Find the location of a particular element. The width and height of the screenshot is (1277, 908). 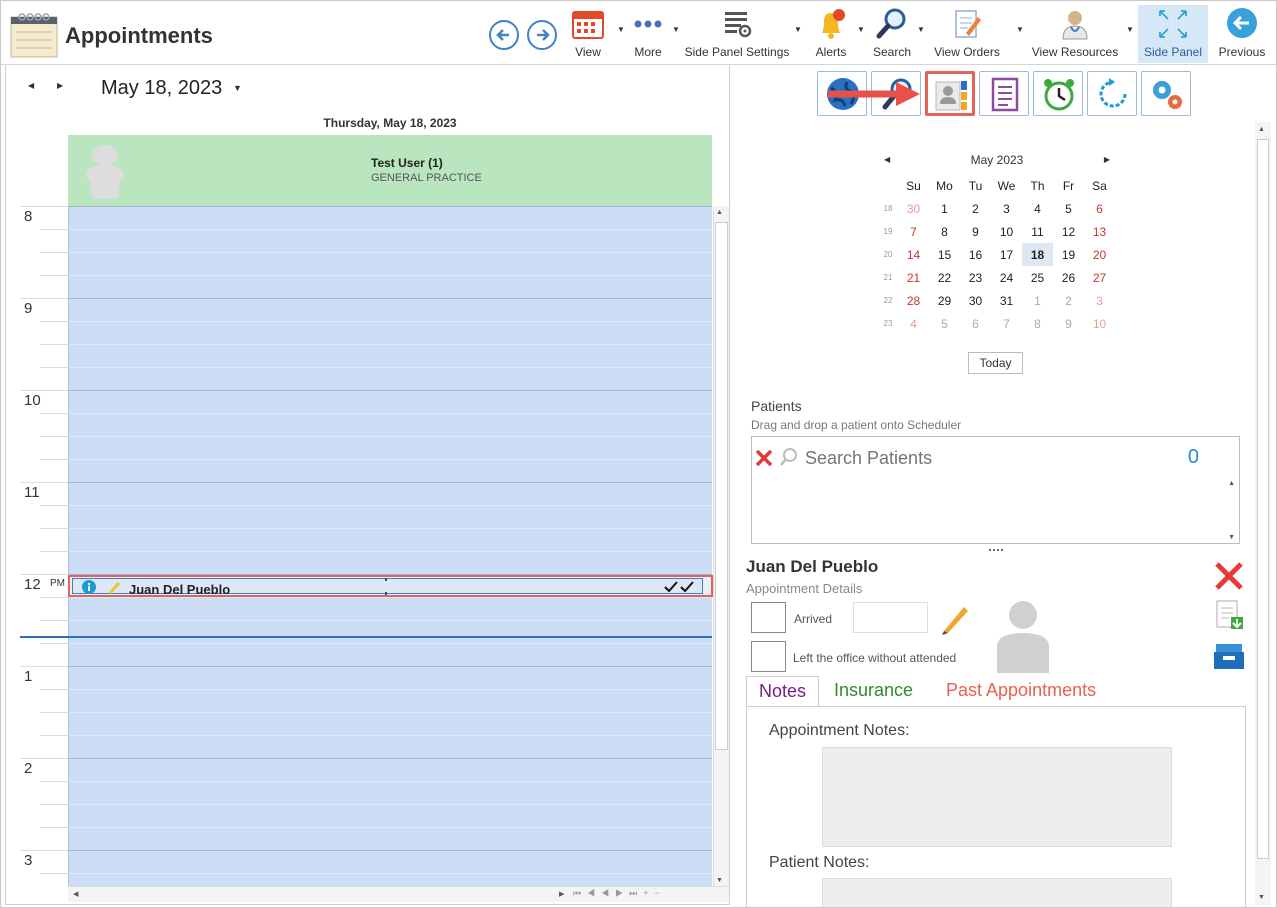

alerts-button: Alerts is located at coordinates (831, 34).